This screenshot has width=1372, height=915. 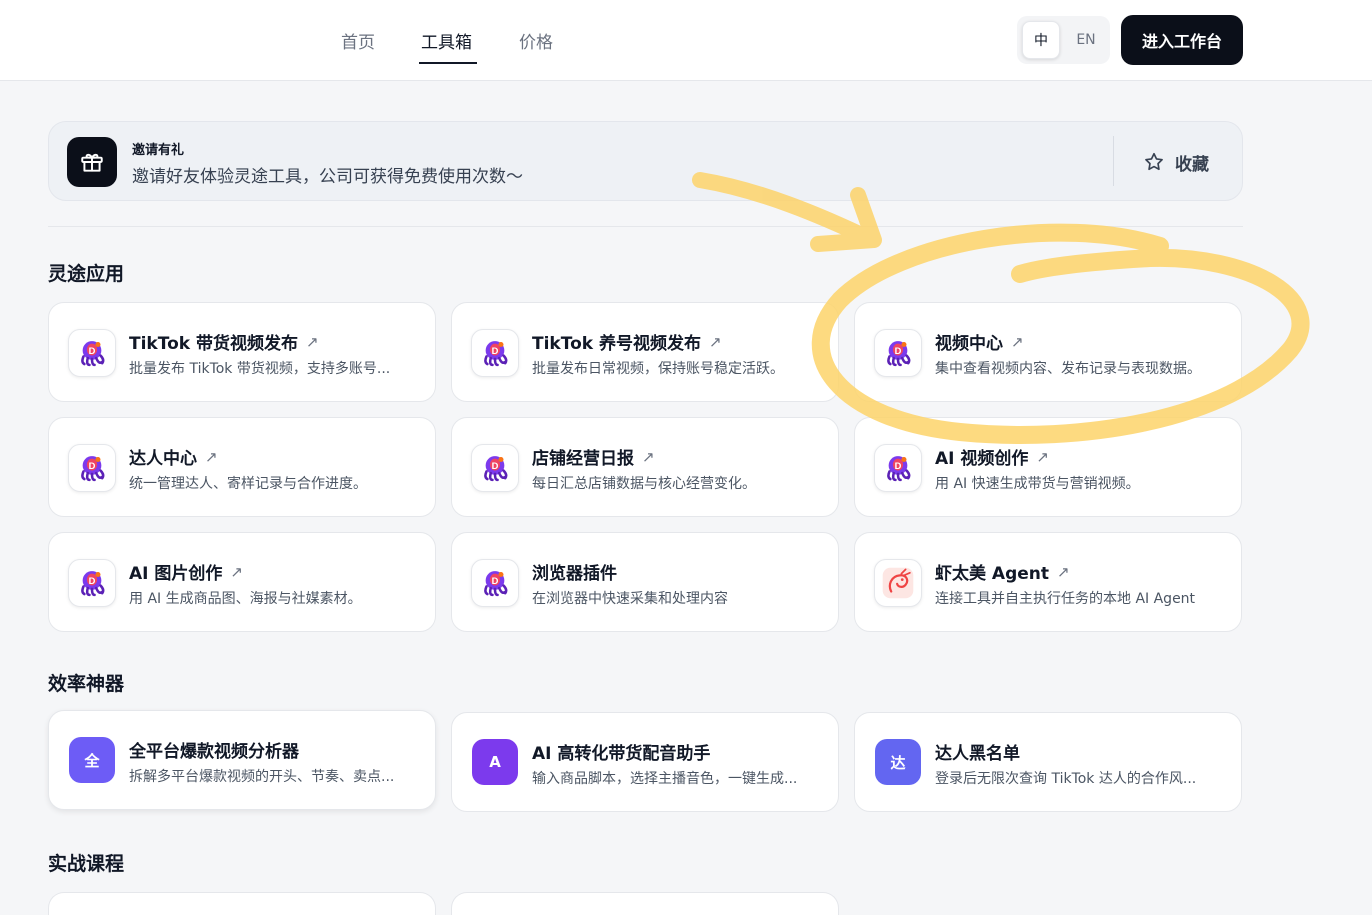 I want to click on tool-card: 虾太美 Agent ↗ 连接工具并自主执行任务的本地 AI Agent, so click(x=1048, y=582).